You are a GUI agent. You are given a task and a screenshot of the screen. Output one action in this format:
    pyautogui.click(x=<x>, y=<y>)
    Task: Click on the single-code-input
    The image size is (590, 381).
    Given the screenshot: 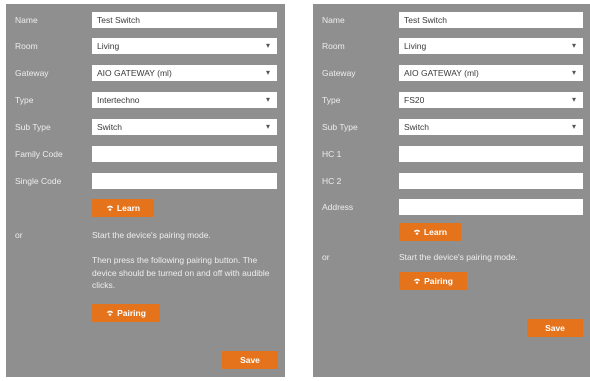 What is the action you would take?
    pyautogui.click(x=184, y=181)
    